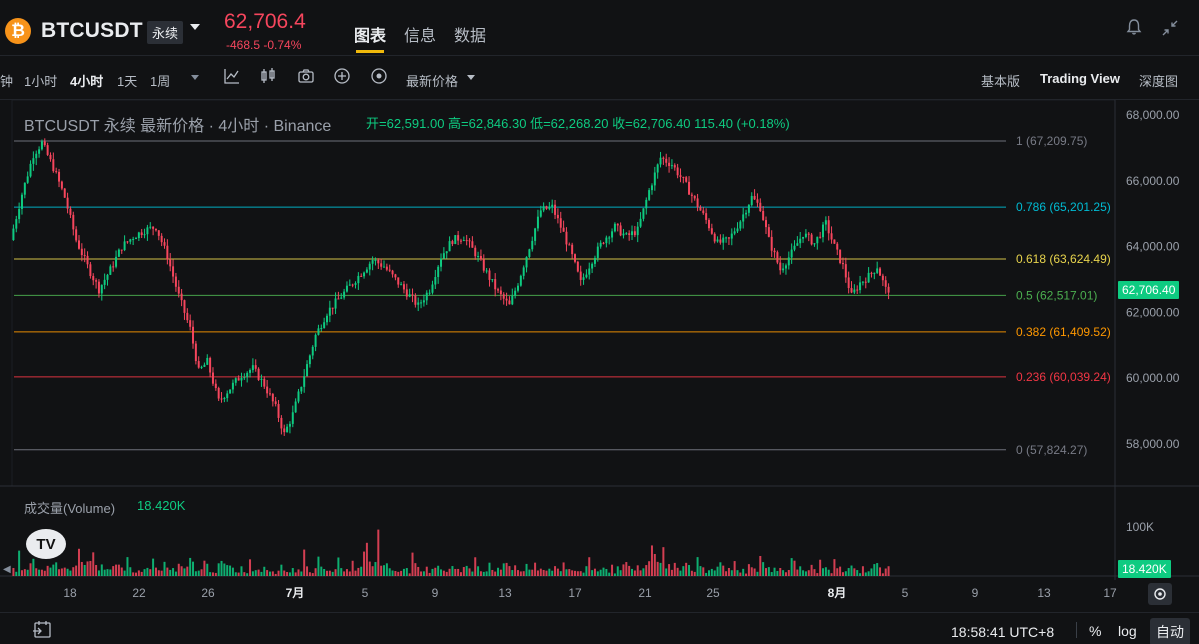 The height and width of the screenshot is (644, 1199). What do you see at coordinates (127, 80) in the screenshot?
I see `timeframe-1d: 1天` at bounding box center [127, 80].